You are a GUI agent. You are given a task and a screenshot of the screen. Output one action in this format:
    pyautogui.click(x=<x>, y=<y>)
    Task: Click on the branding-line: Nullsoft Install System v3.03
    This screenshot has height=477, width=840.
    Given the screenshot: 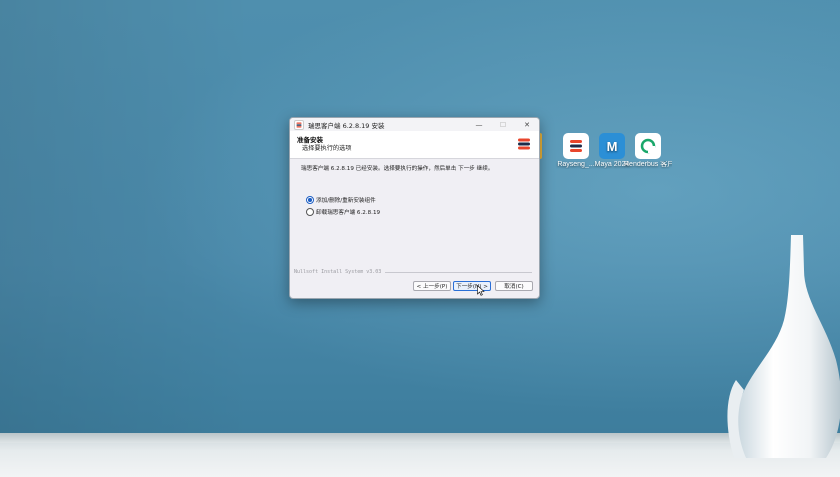 What is the action you would take?
    pyautogui.click(x=413, y=272)
    